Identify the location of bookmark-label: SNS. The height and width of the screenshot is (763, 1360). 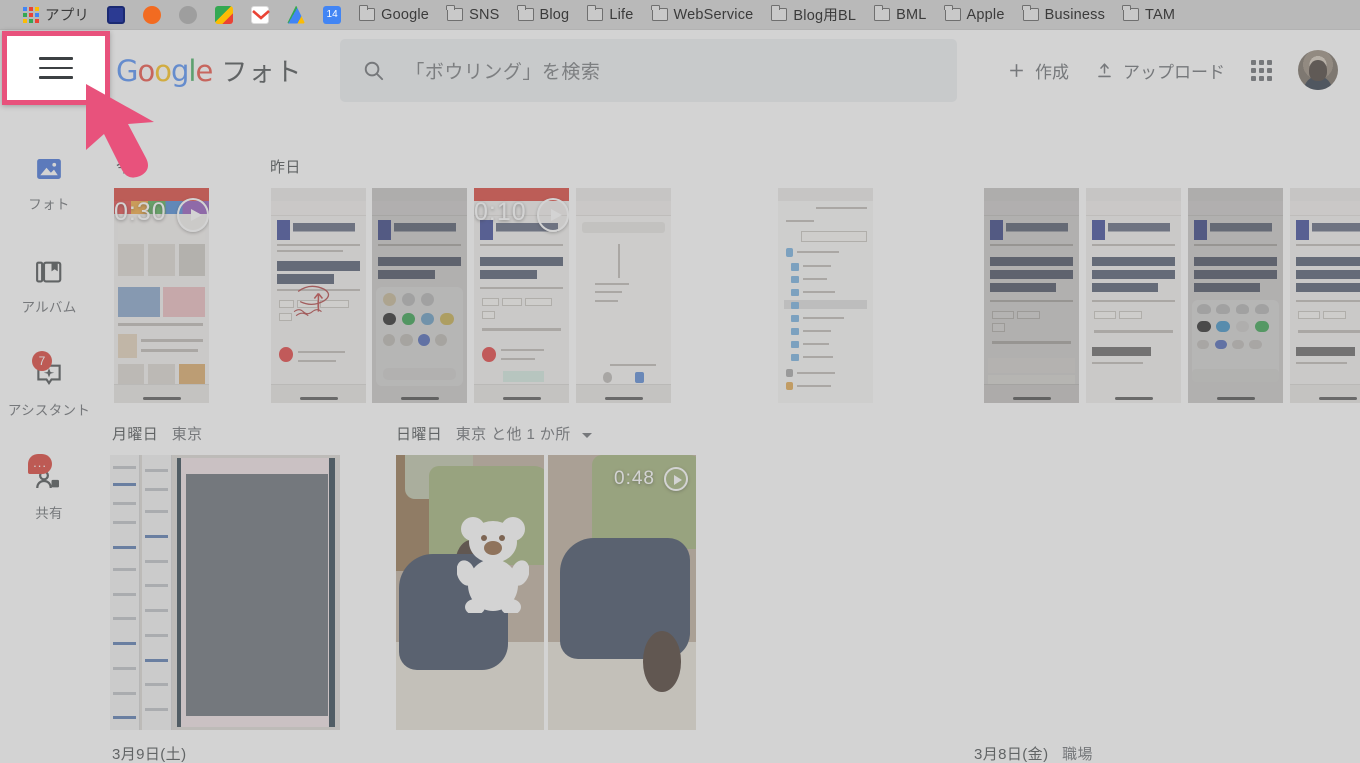
(484, 14).